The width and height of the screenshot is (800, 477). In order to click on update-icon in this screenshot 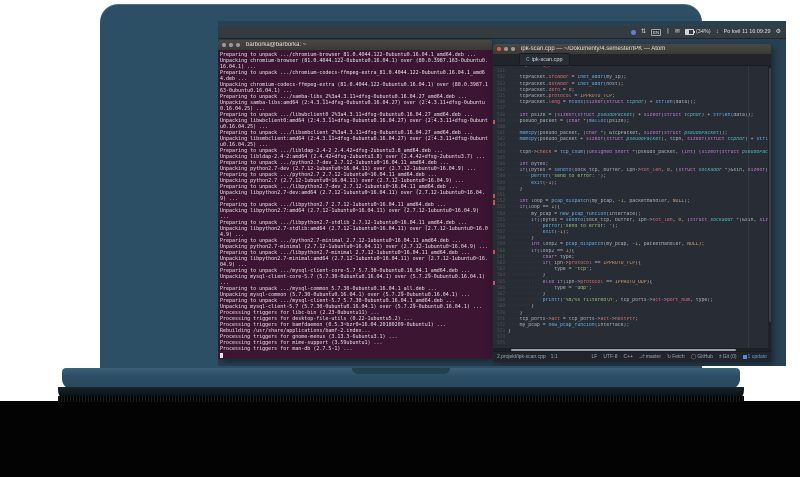, I will do `click(744, 357)`.